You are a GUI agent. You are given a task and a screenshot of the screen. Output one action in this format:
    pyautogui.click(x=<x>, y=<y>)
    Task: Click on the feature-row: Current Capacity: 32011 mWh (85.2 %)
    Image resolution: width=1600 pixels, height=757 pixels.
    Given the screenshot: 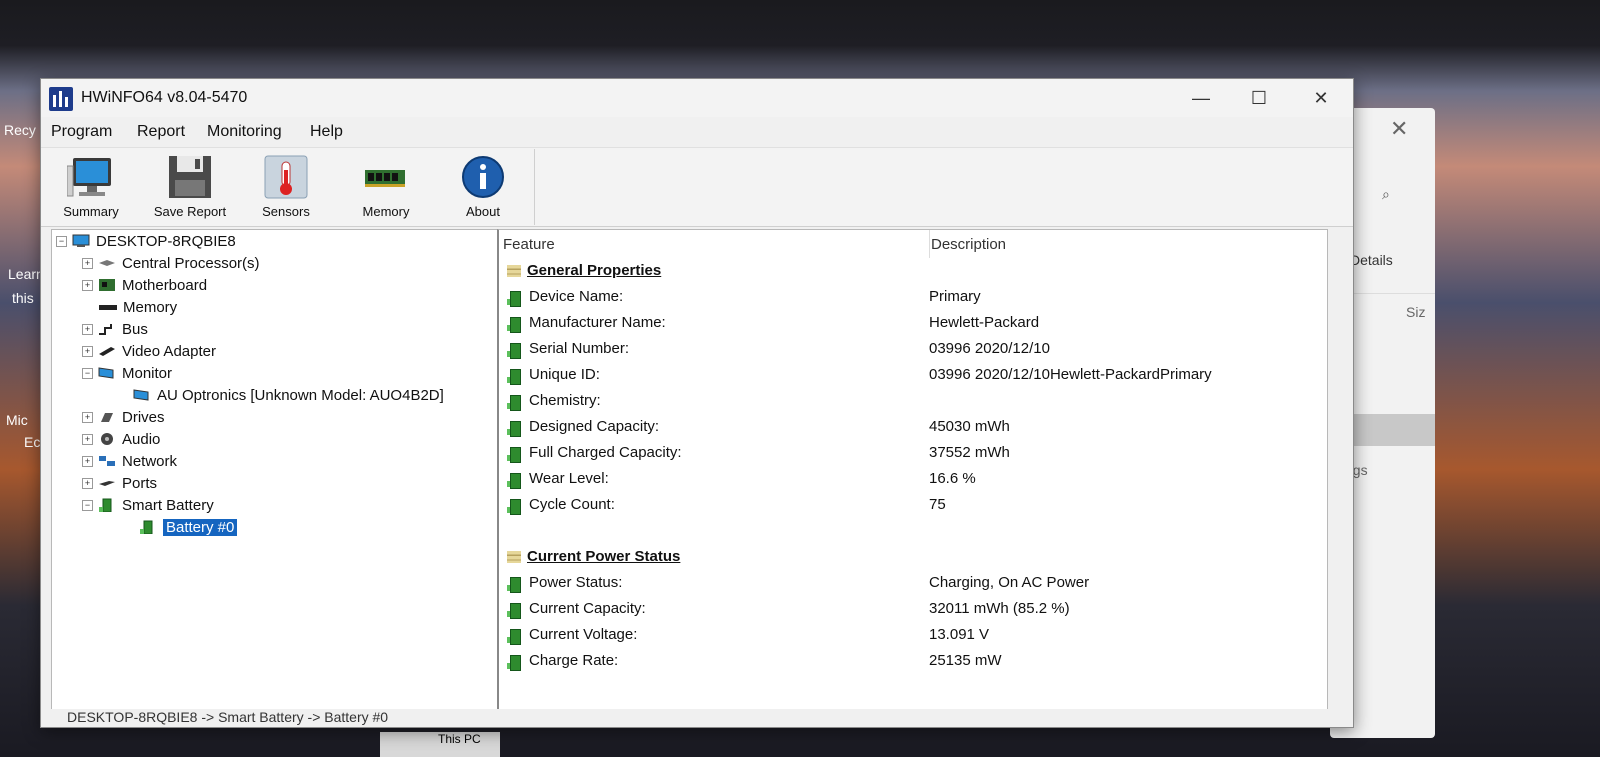 What is the action you would take?
    pyautogui.click(x=788, y=609)
    